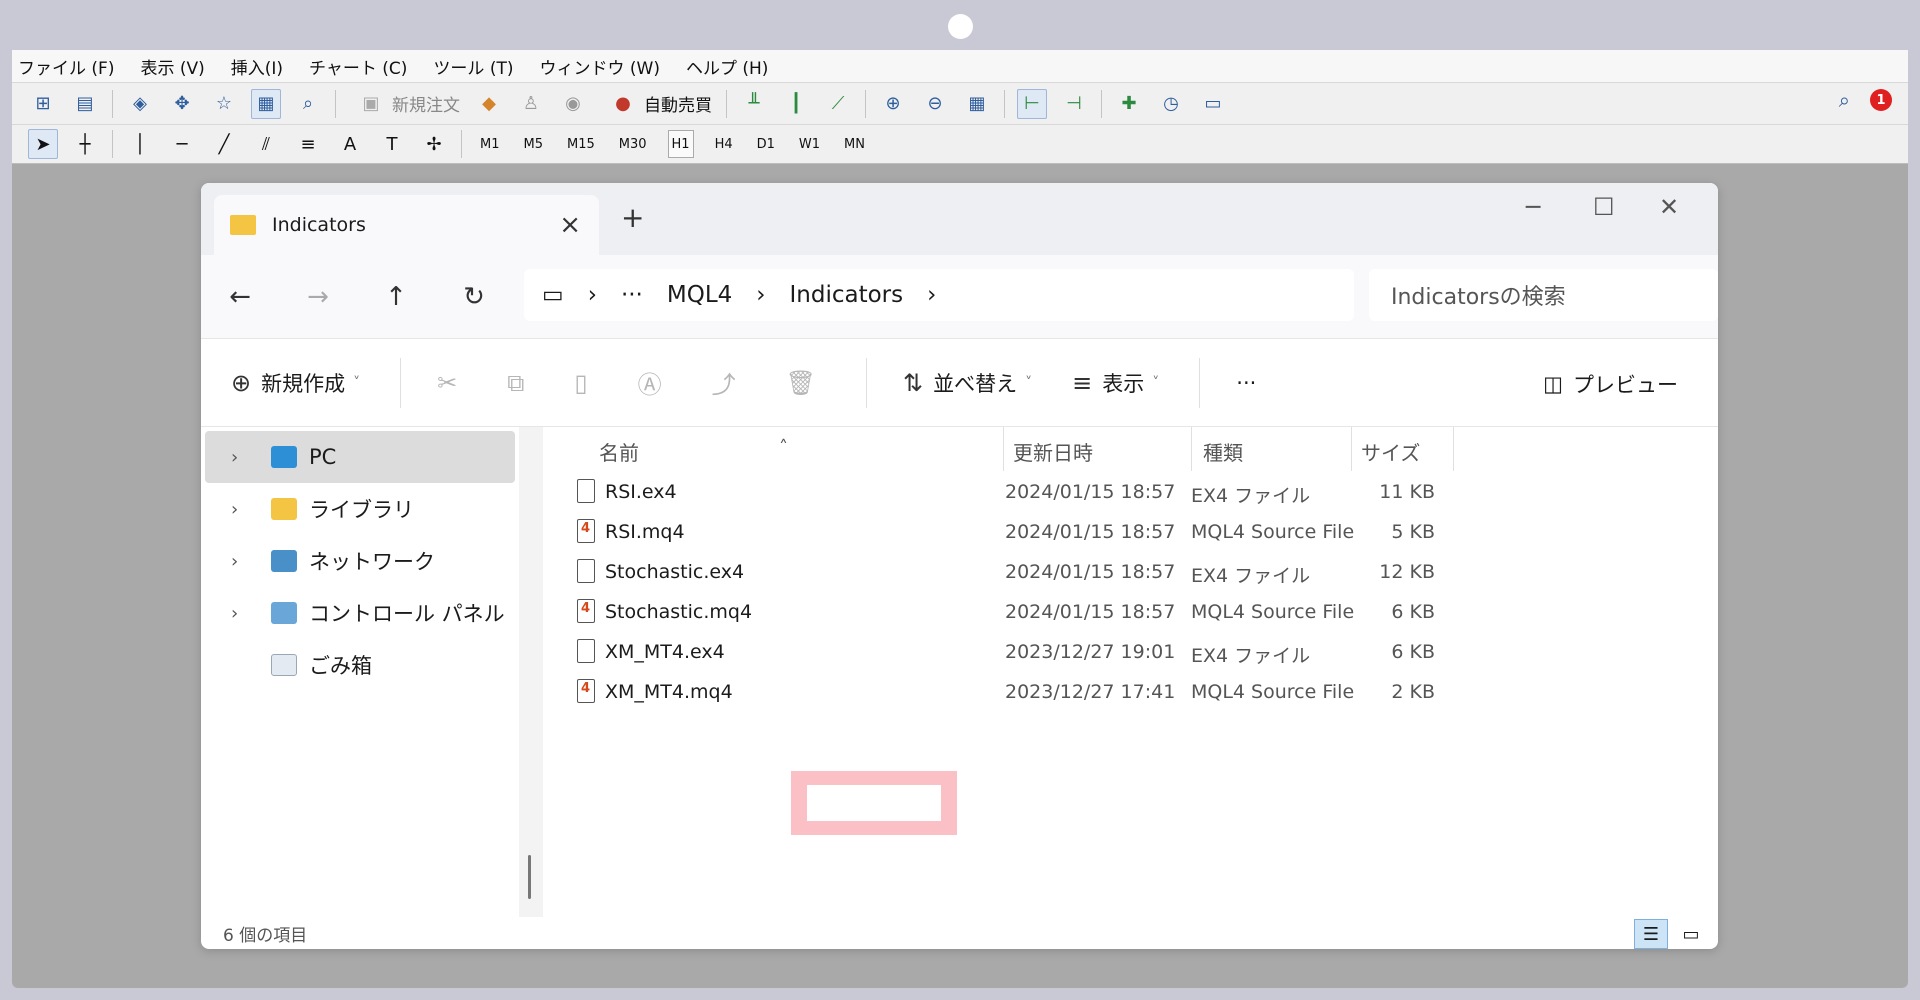 This screenshot has width=1920, height=1000. What do you see at coordinates (308, 144) in the screenshot?
I see `fibonacci-icon: ≡` at bounding box center [308, 144].